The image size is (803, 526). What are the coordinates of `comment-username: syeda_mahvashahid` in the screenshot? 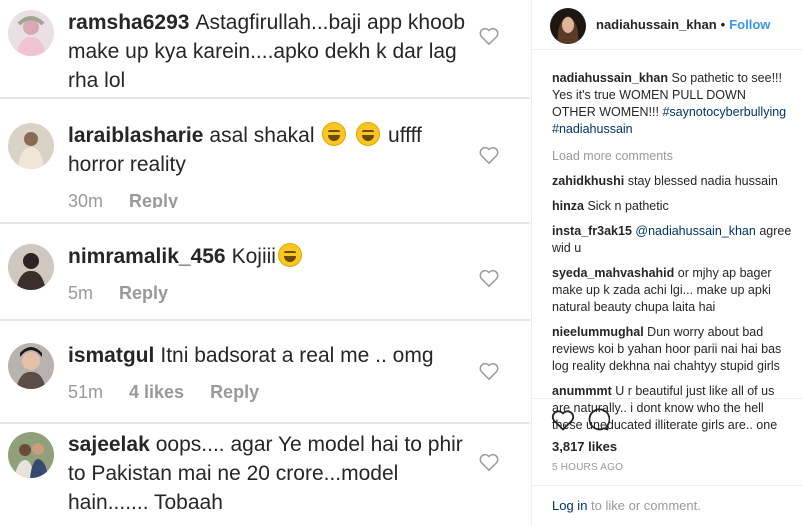 It's located at (613, 273).